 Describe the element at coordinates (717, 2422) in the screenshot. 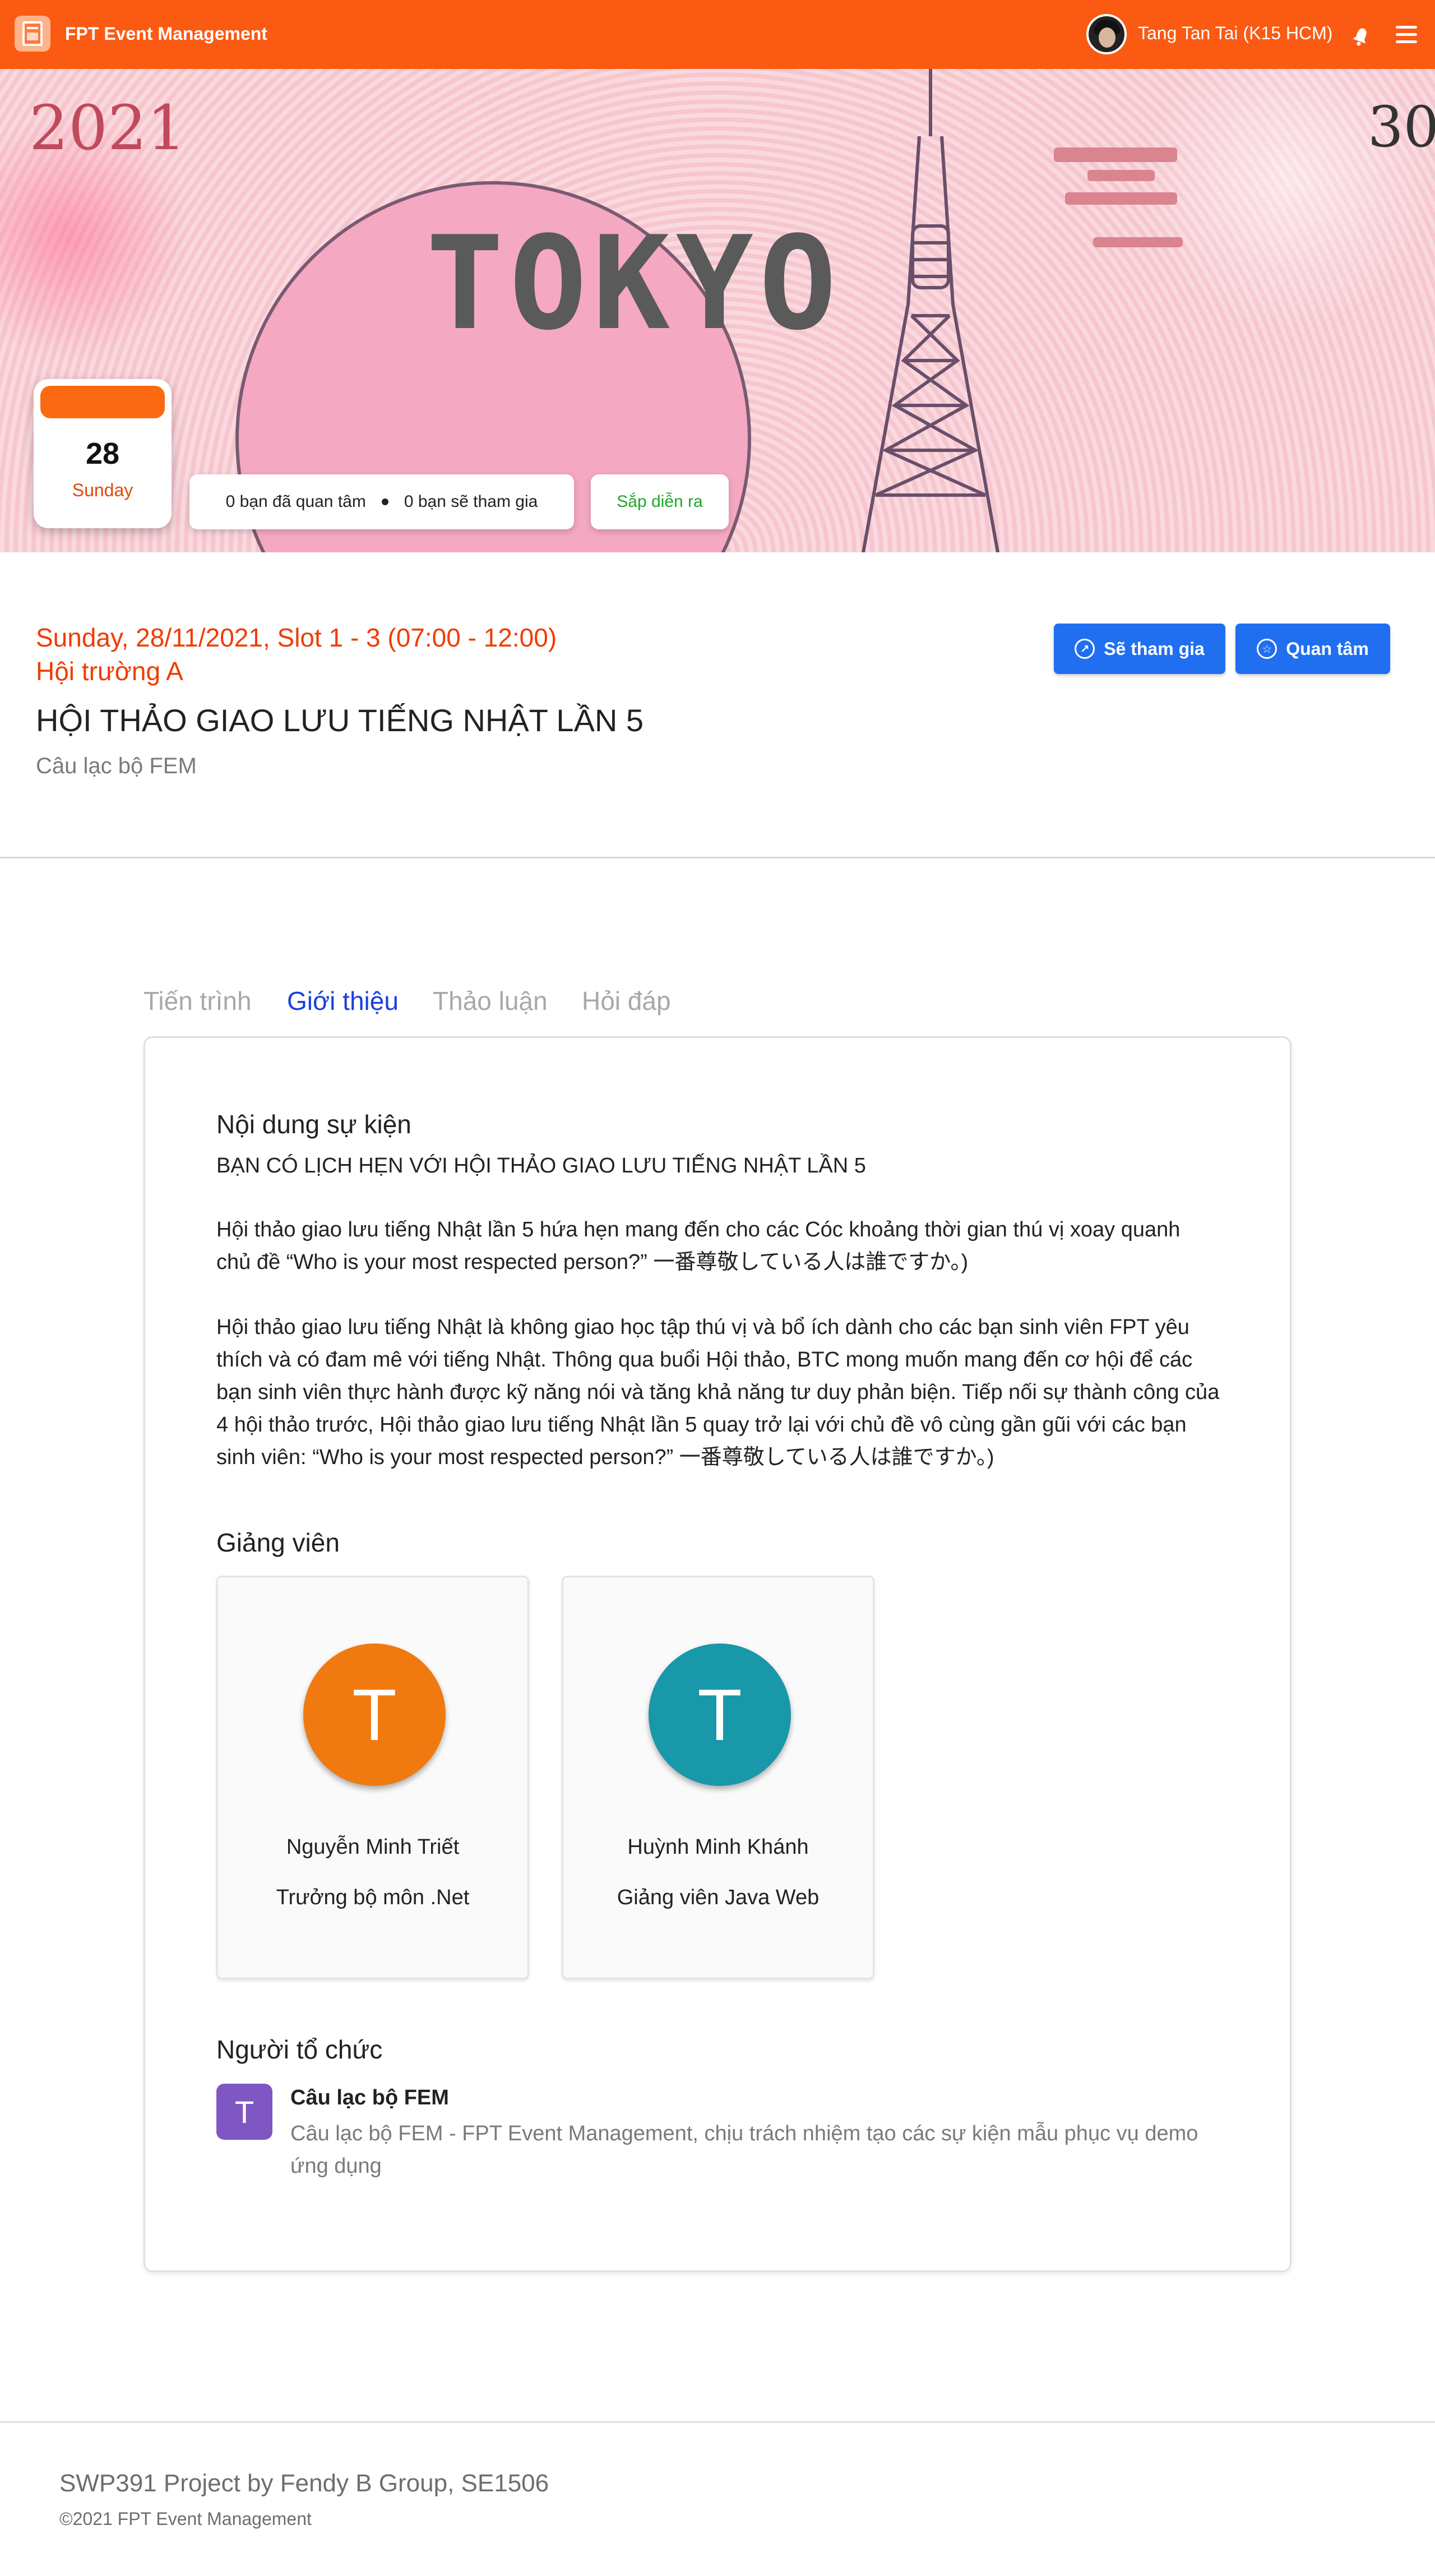

I see `footer-divider` at that location.